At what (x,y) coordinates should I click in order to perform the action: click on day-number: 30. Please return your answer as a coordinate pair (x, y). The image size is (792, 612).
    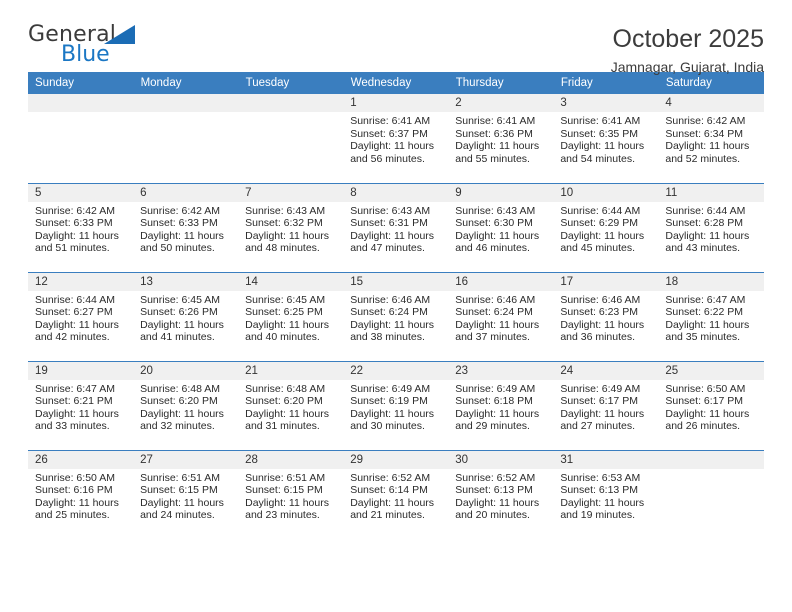
    Looking at the image, I should click on (501, 459).